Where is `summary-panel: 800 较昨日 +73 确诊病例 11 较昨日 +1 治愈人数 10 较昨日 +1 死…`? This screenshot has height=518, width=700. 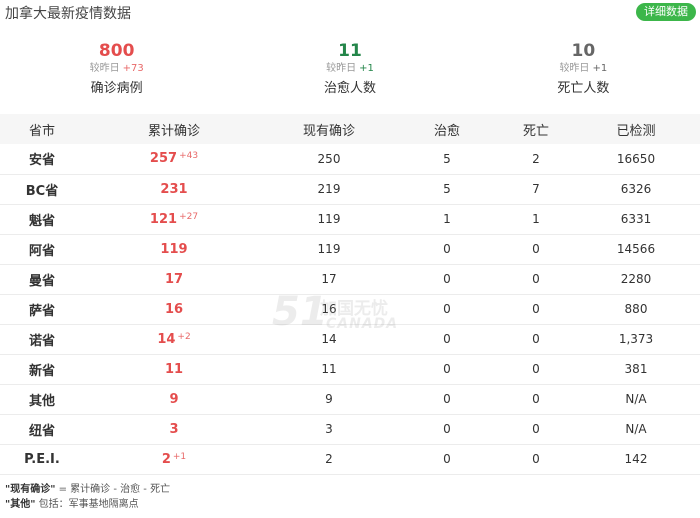
summary-panel: 800 较昨日 +73 确诊病例 11 较昨日 +1 治愈人数 10 较昨日 +1 死… is located at coordinates (350, 73).